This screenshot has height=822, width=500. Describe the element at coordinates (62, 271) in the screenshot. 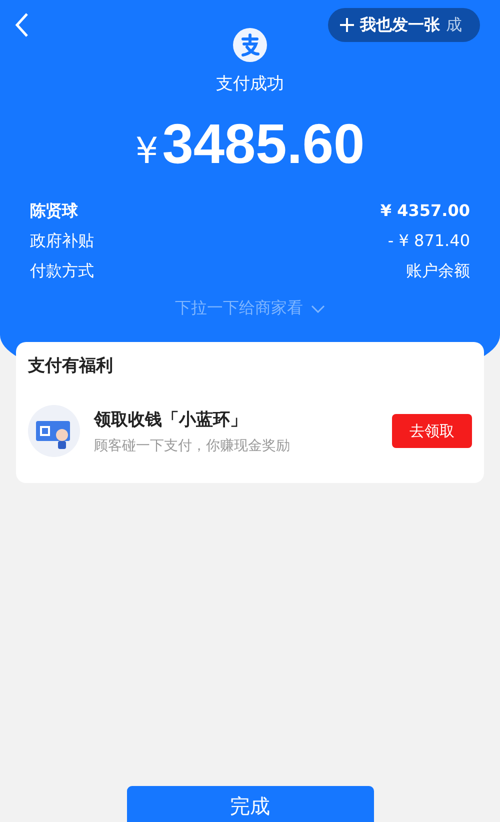

I see `detail-label: 付款方式` at that location.